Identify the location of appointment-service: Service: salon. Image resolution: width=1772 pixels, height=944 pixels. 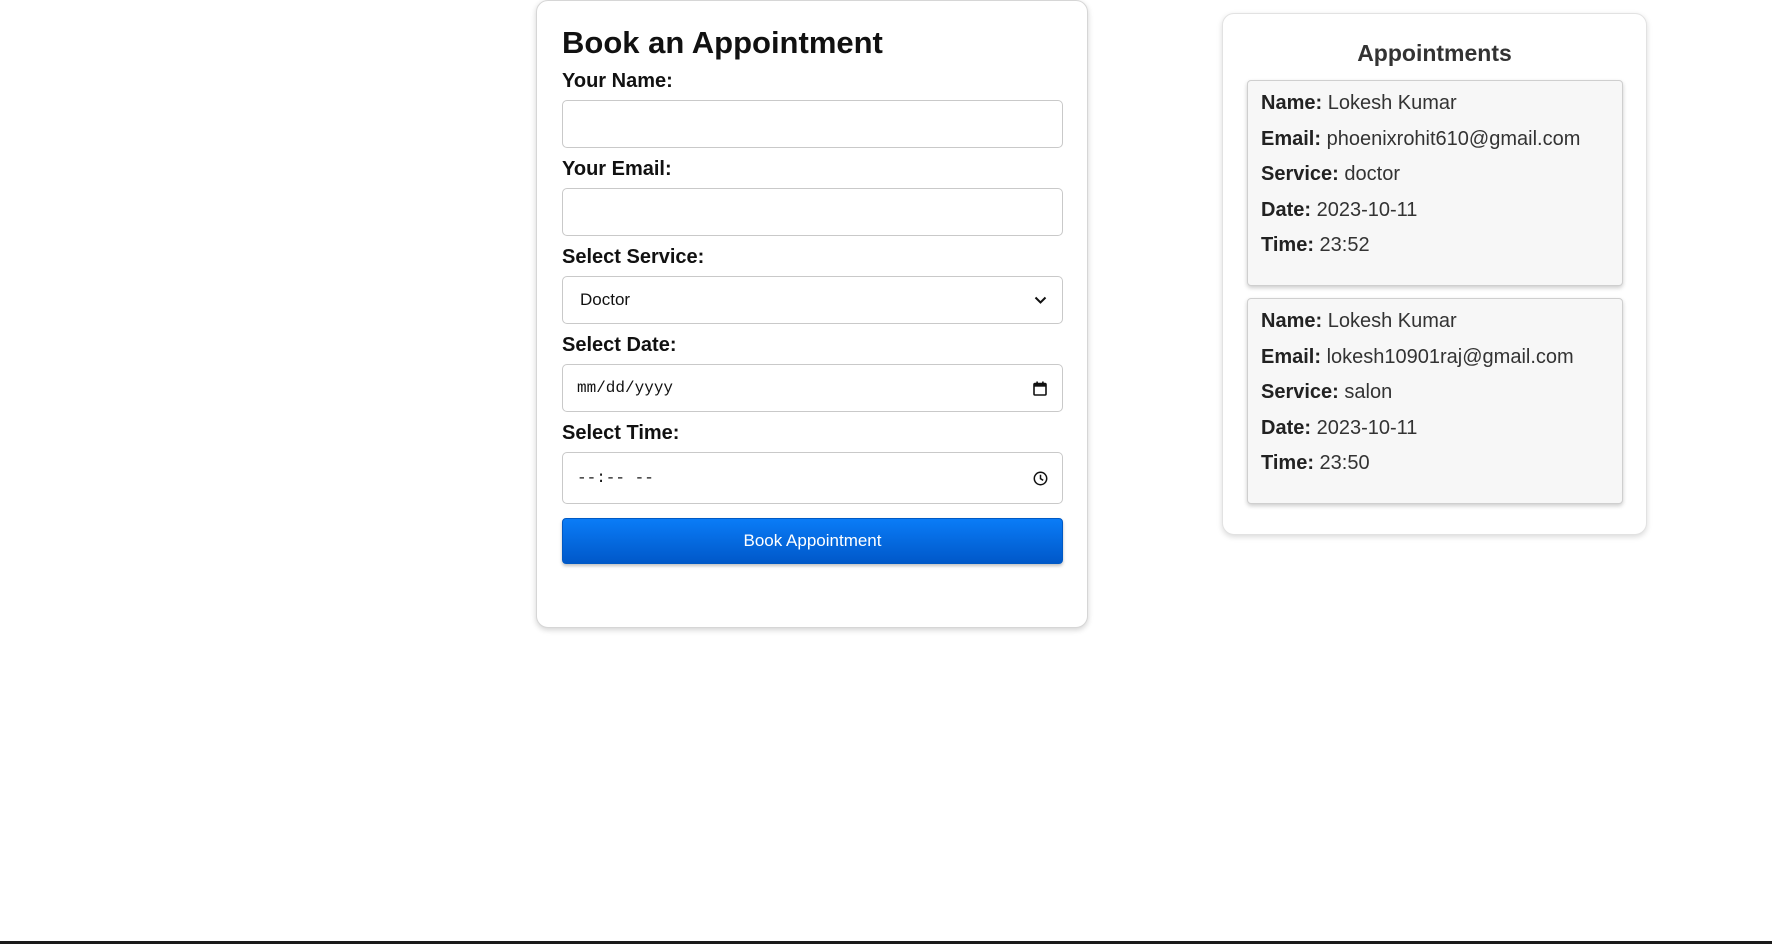
(1435, 392).